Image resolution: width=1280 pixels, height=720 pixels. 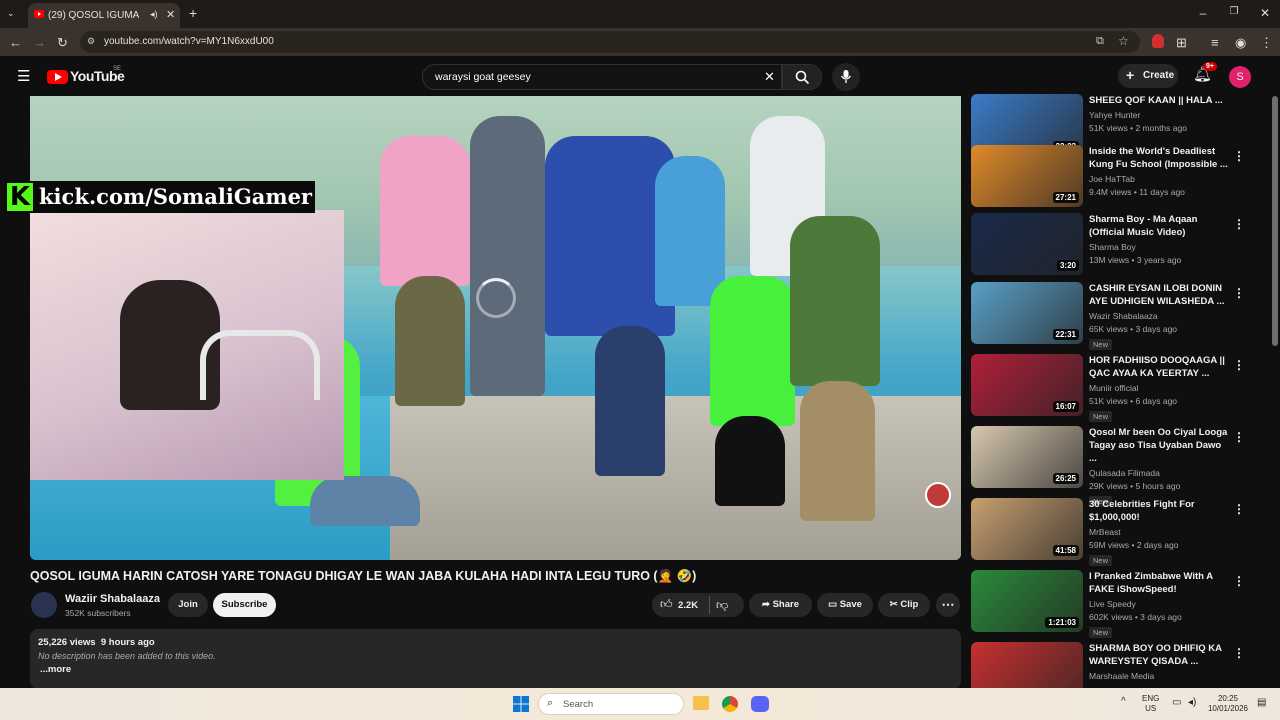 I want to click on video-thumbnail: 27:21, so click(x=1027, y=176).